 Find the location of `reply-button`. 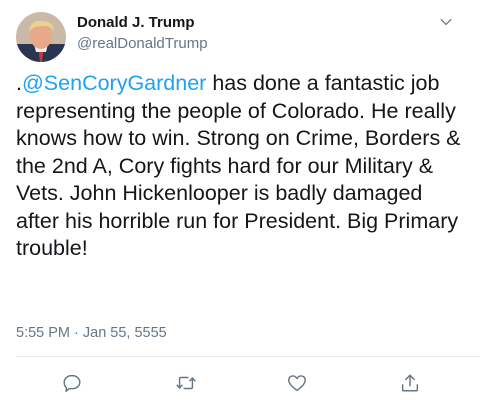

reply-button is located at coordinates (72, 383).